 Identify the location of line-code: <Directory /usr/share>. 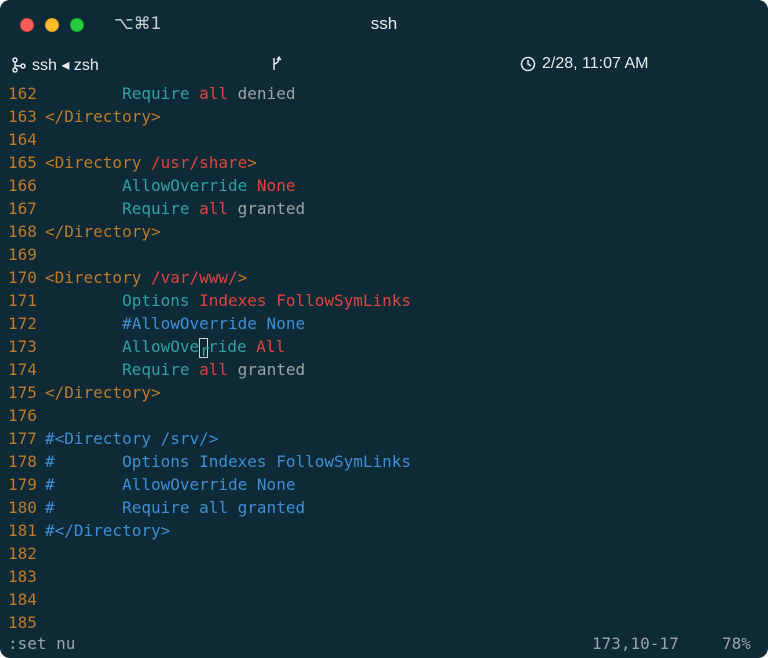
(151, 162).